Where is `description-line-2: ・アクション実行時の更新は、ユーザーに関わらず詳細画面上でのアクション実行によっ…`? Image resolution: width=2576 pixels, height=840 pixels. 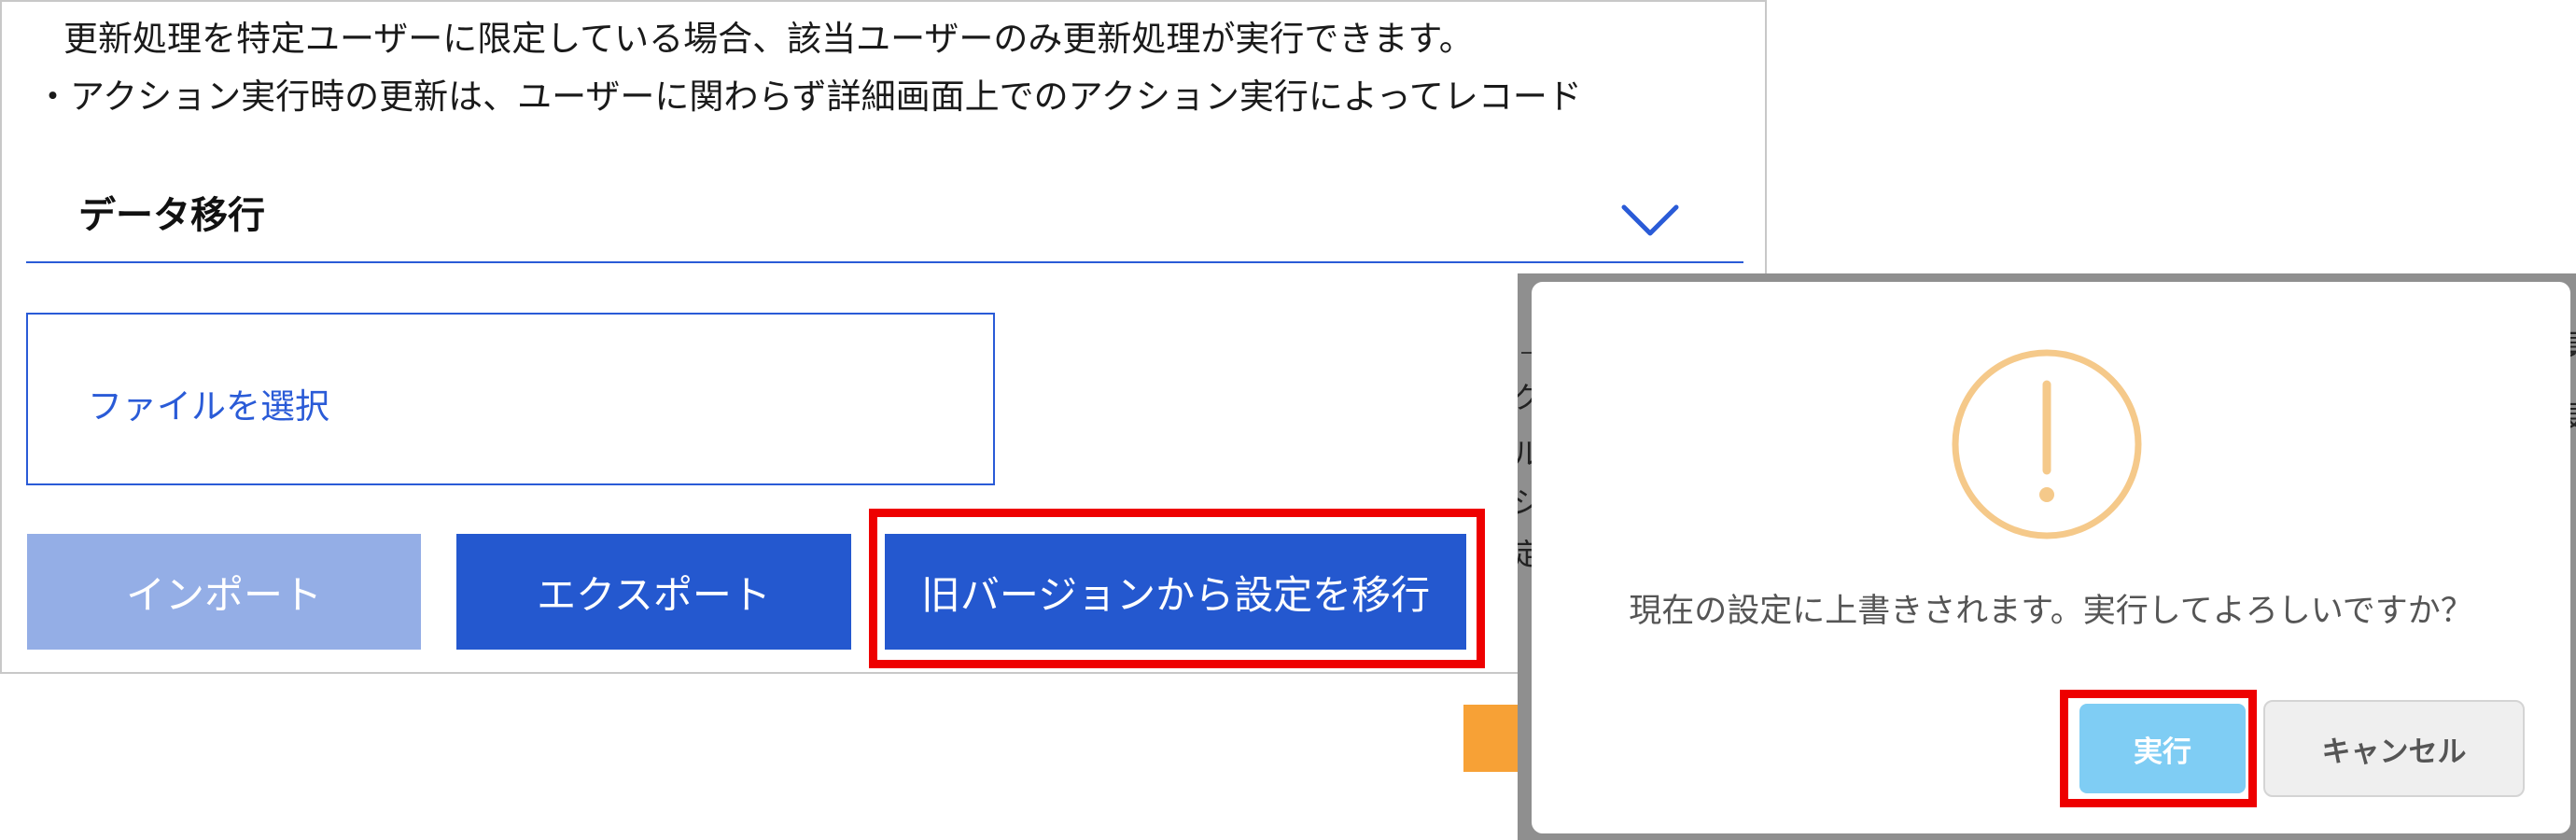 description-line-2: ・アクション実行時の更新は、ユーザーに関わらず詳細画面上でのアクション実行によっ… is located at coordinates (808, 97).